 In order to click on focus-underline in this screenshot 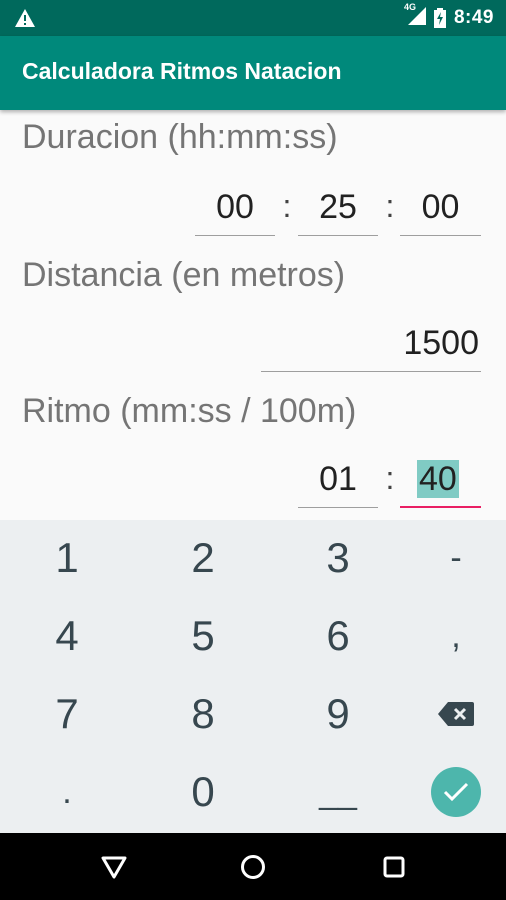, I will do `click(440, 507)`.